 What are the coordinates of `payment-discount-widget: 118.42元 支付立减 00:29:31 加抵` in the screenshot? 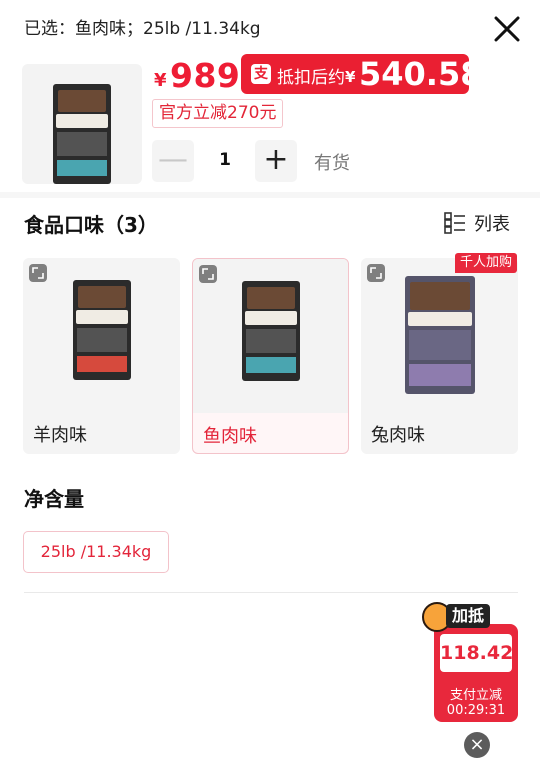 It's located at (471, 664).